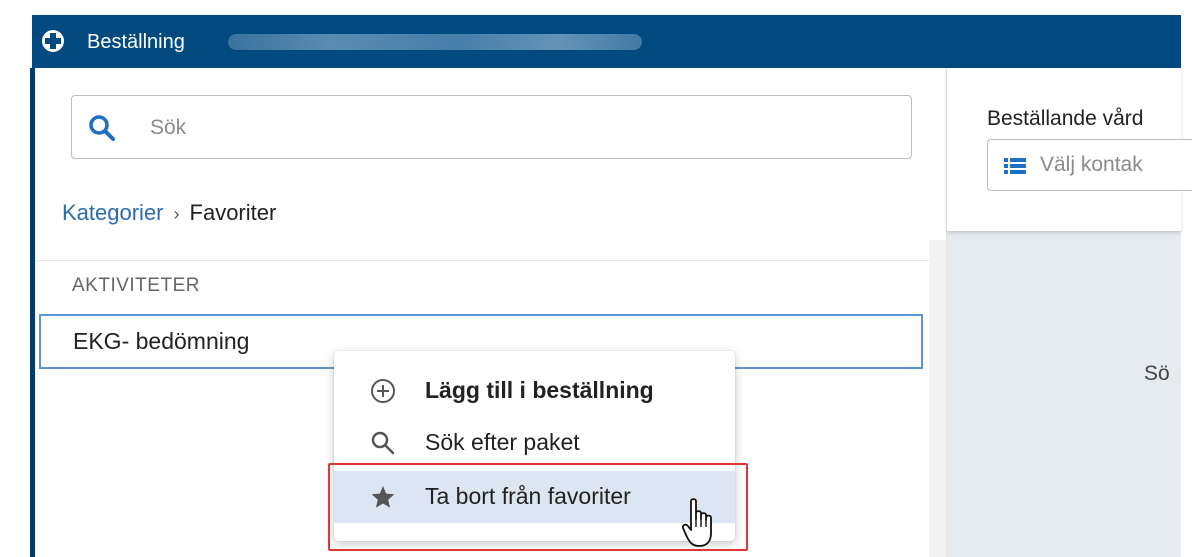 The width and height of the screenshot is (1192, 557). I want to click on title-bar: Beställning, so click(606, 41).